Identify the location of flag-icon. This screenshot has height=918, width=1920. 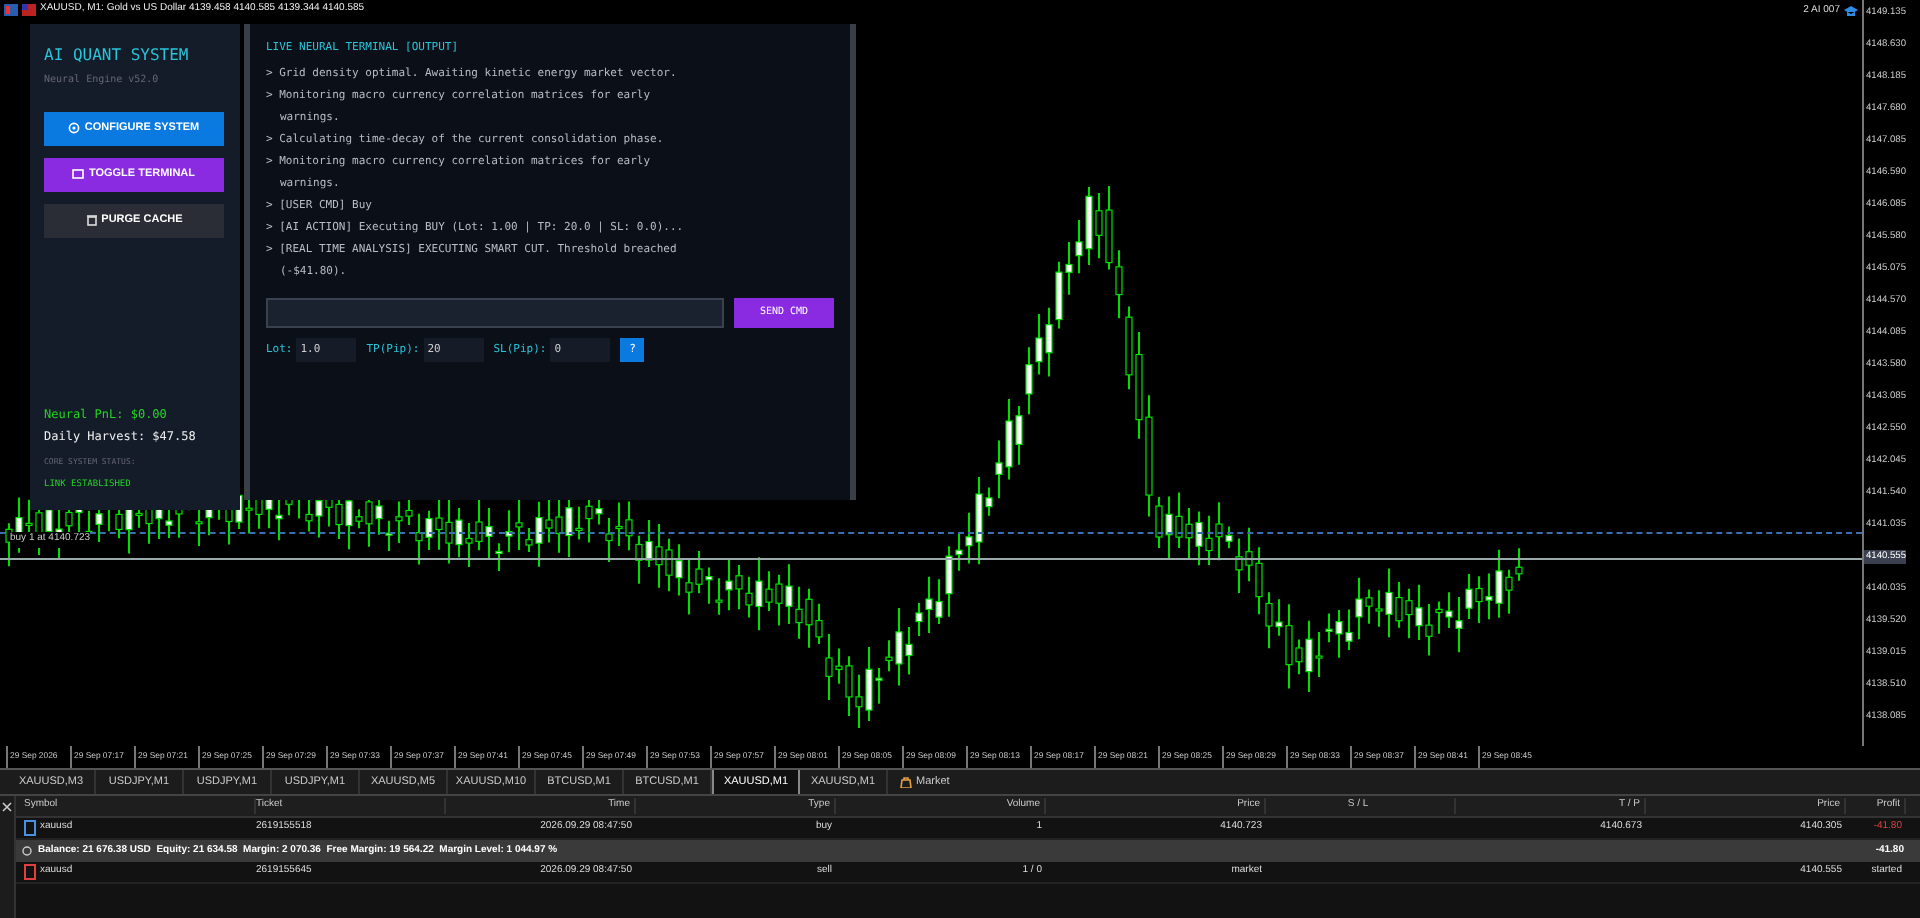
(29, 10).